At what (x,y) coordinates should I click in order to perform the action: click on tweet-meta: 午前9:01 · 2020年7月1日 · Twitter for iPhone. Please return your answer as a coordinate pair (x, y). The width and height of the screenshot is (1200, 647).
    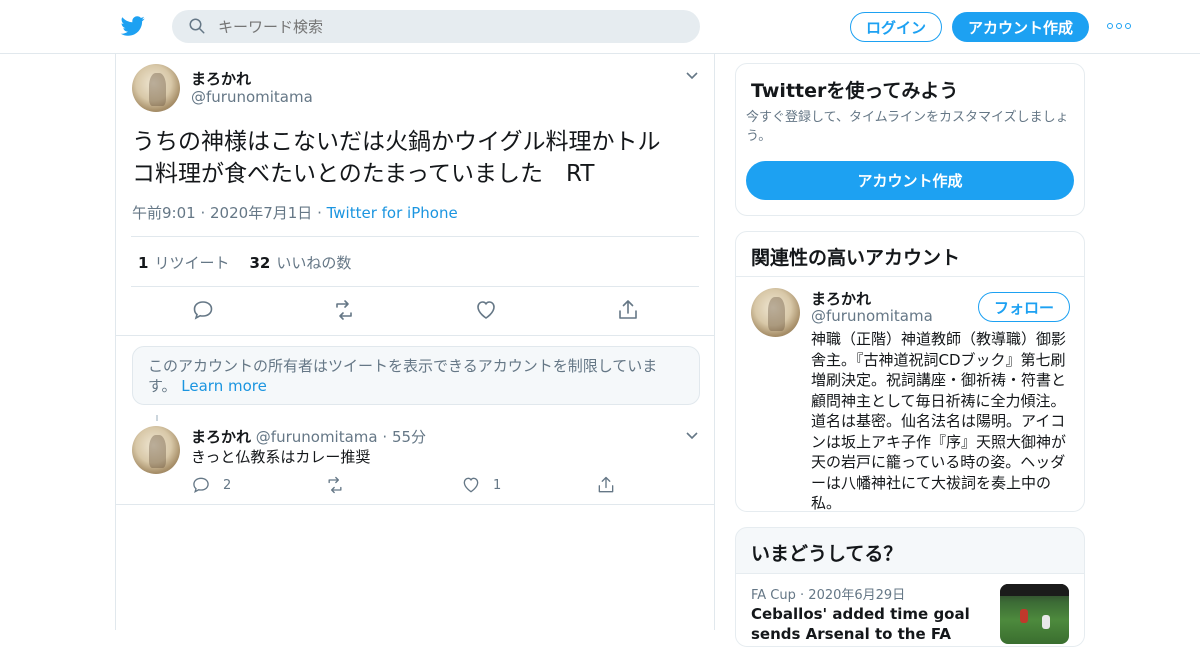
    Looking at the image, I should click on (295, 212).